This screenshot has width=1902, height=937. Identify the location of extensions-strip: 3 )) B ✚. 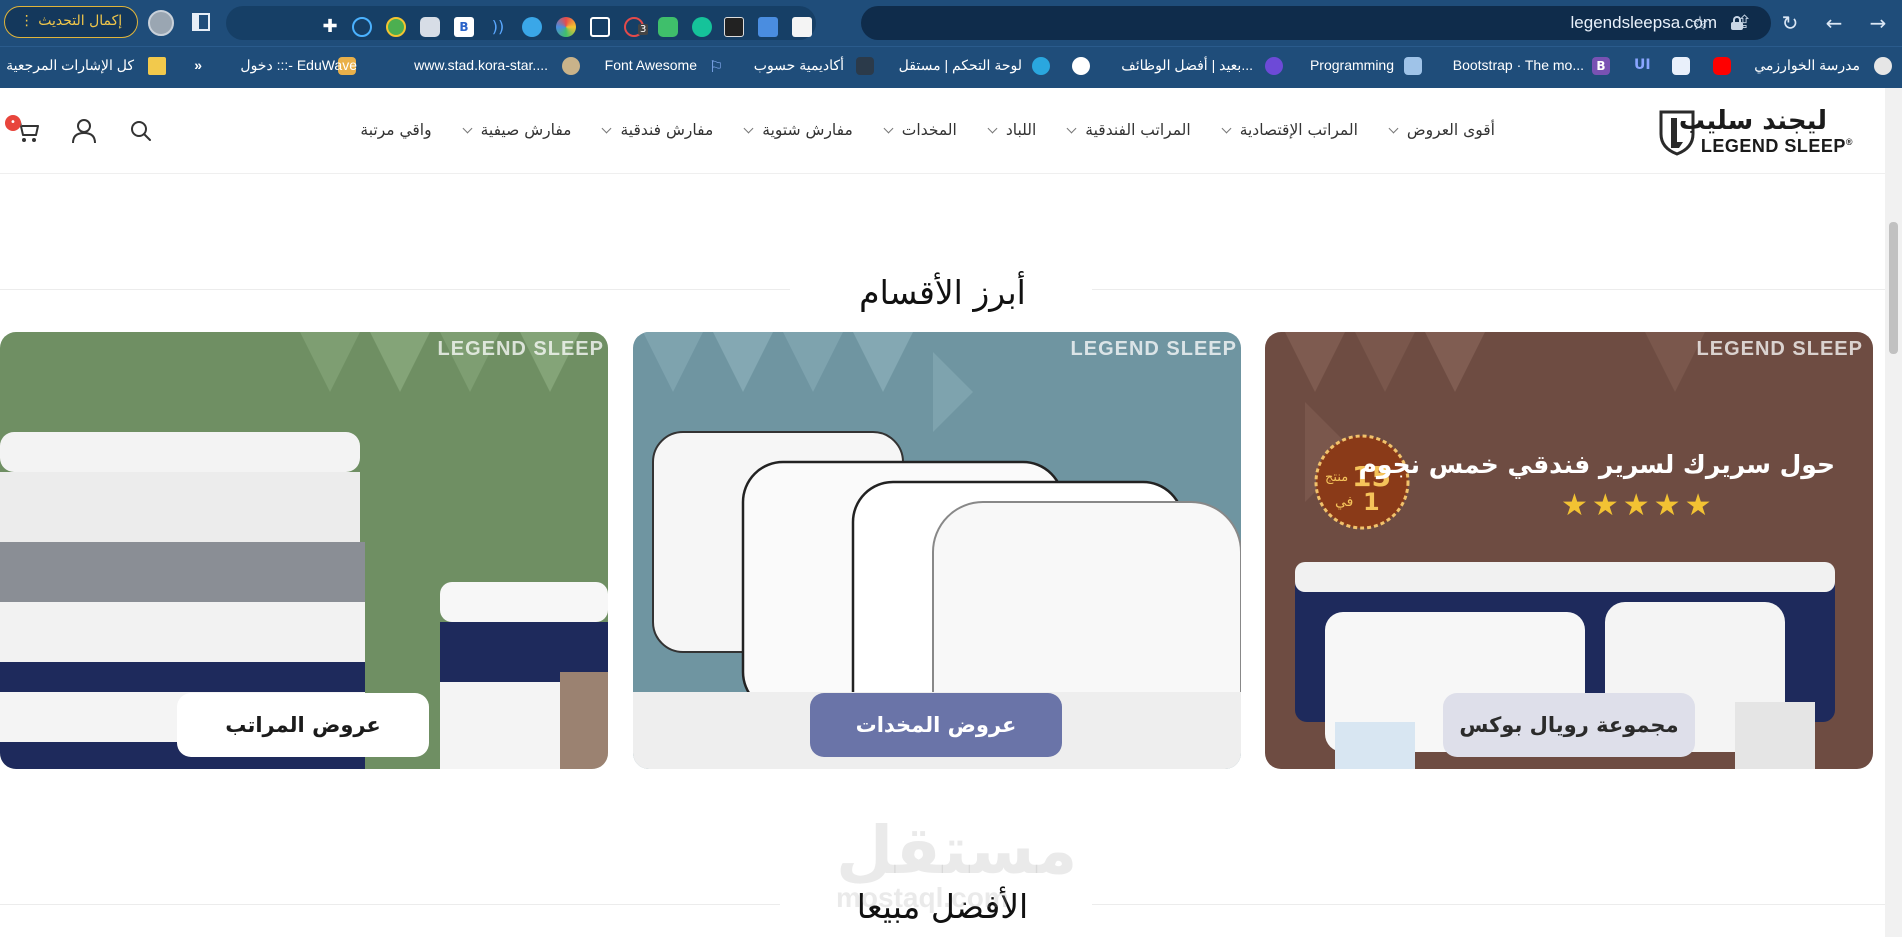
(521, 23).